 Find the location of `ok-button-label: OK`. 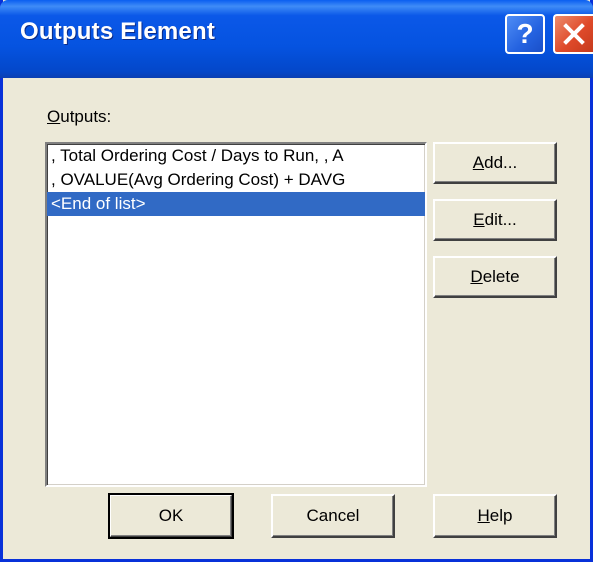

ok-button-label: OK is located at coordinates (171, 515).